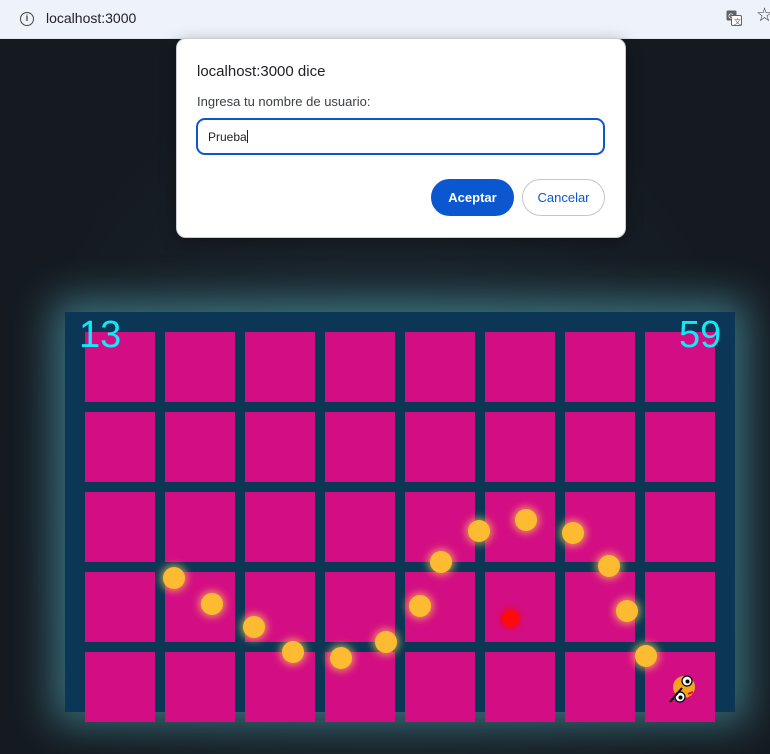 This screenshot has height=754, width=770. Describe the element at coordinates (763, 16) in the screenshot. I see `bookmark-star-icon: ☆` at that location.